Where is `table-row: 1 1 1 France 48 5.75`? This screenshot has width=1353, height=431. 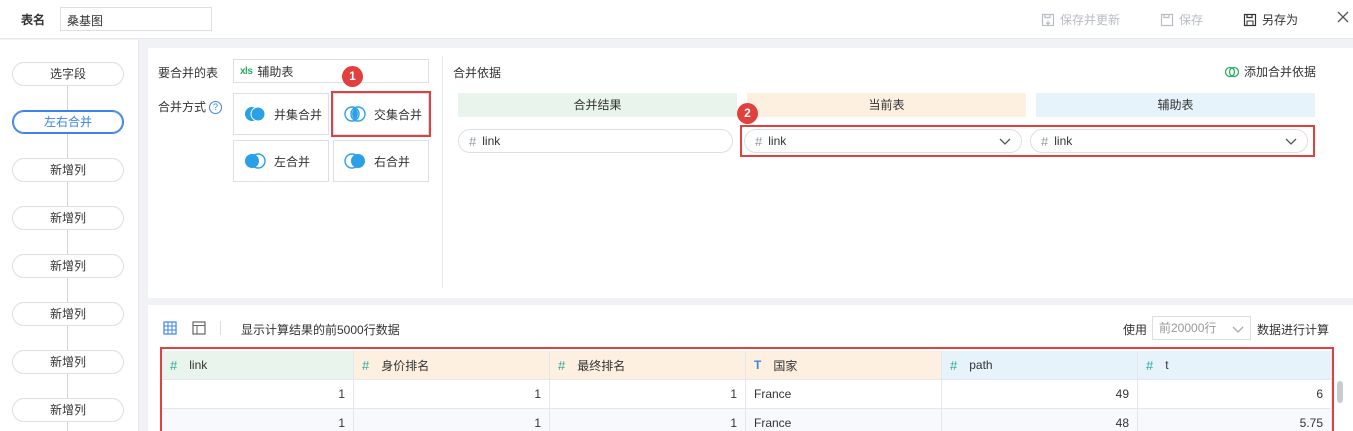
table-row: 1 1 1 France 48 5.75 is located at coordinates (747, 420).